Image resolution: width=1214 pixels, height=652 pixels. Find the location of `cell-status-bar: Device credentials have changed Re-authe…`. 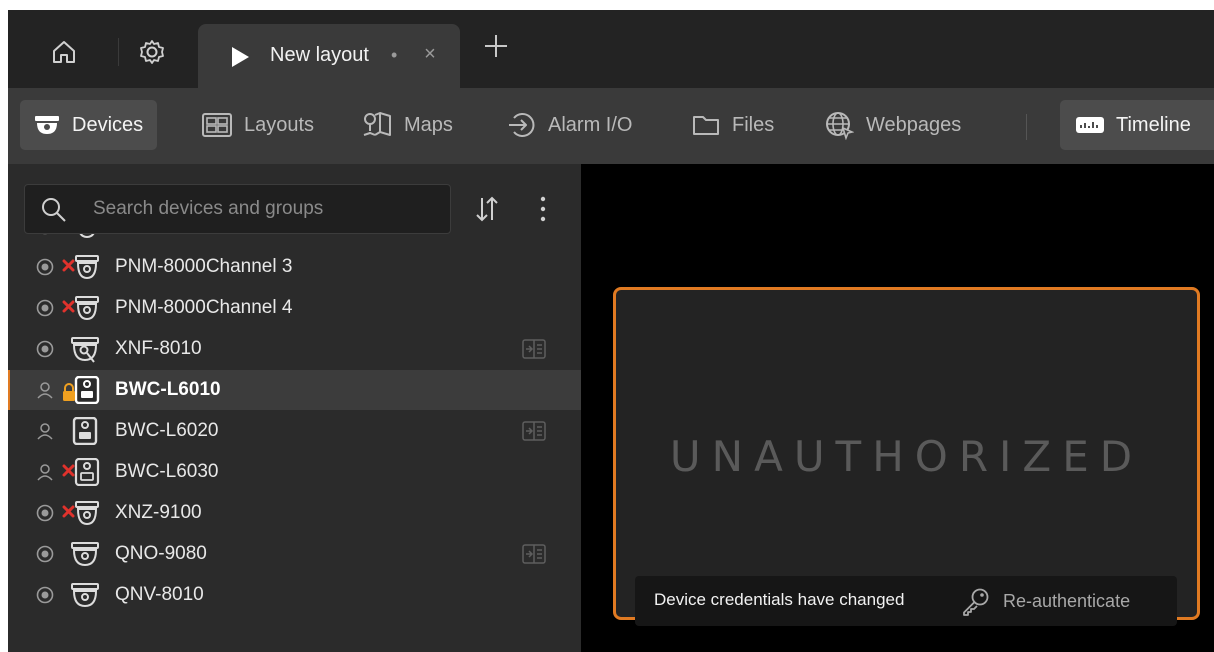

cell-status-bar: Device credentials have changed Re-authe… is located at coordinates (906, 601).